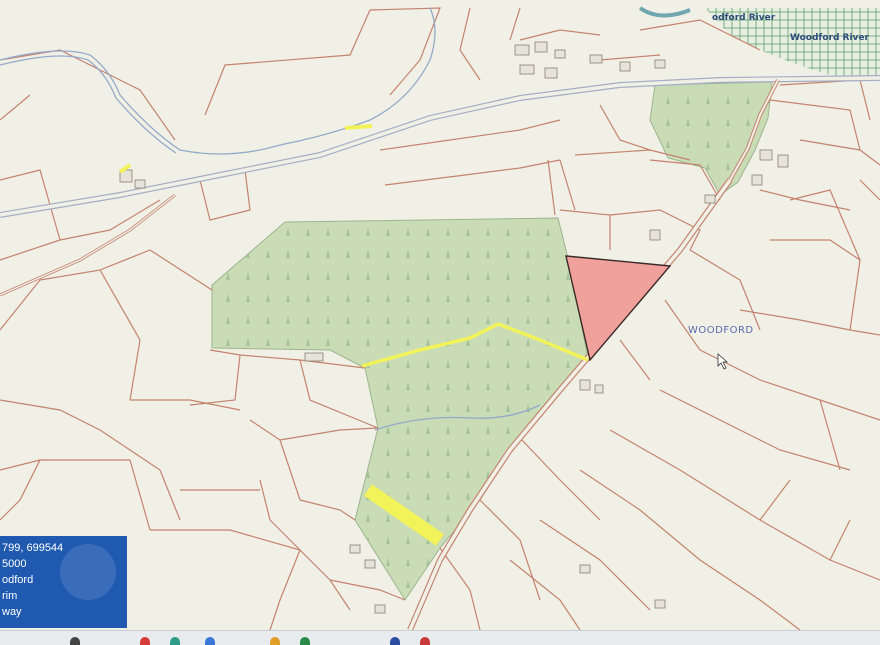 The width and height of the screenshot is (880, 645). What do you see at coordinates (12, 612) in the screenshot?
I see `info-type: way` at bounding box center [12, 612].